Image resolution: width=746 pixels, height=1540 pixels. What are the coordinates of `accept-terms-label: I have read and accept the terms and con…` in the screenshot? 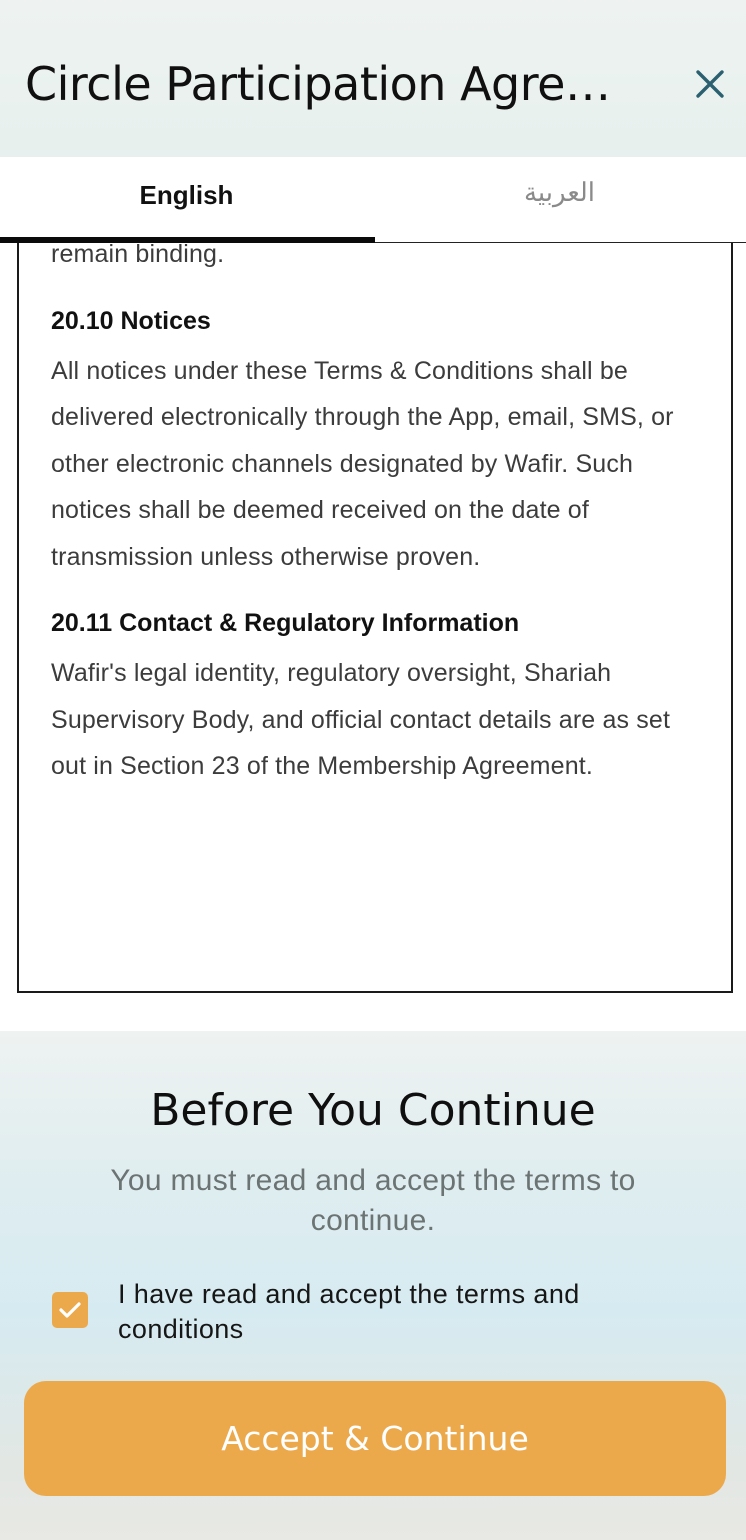 It's located at (349, 1311).